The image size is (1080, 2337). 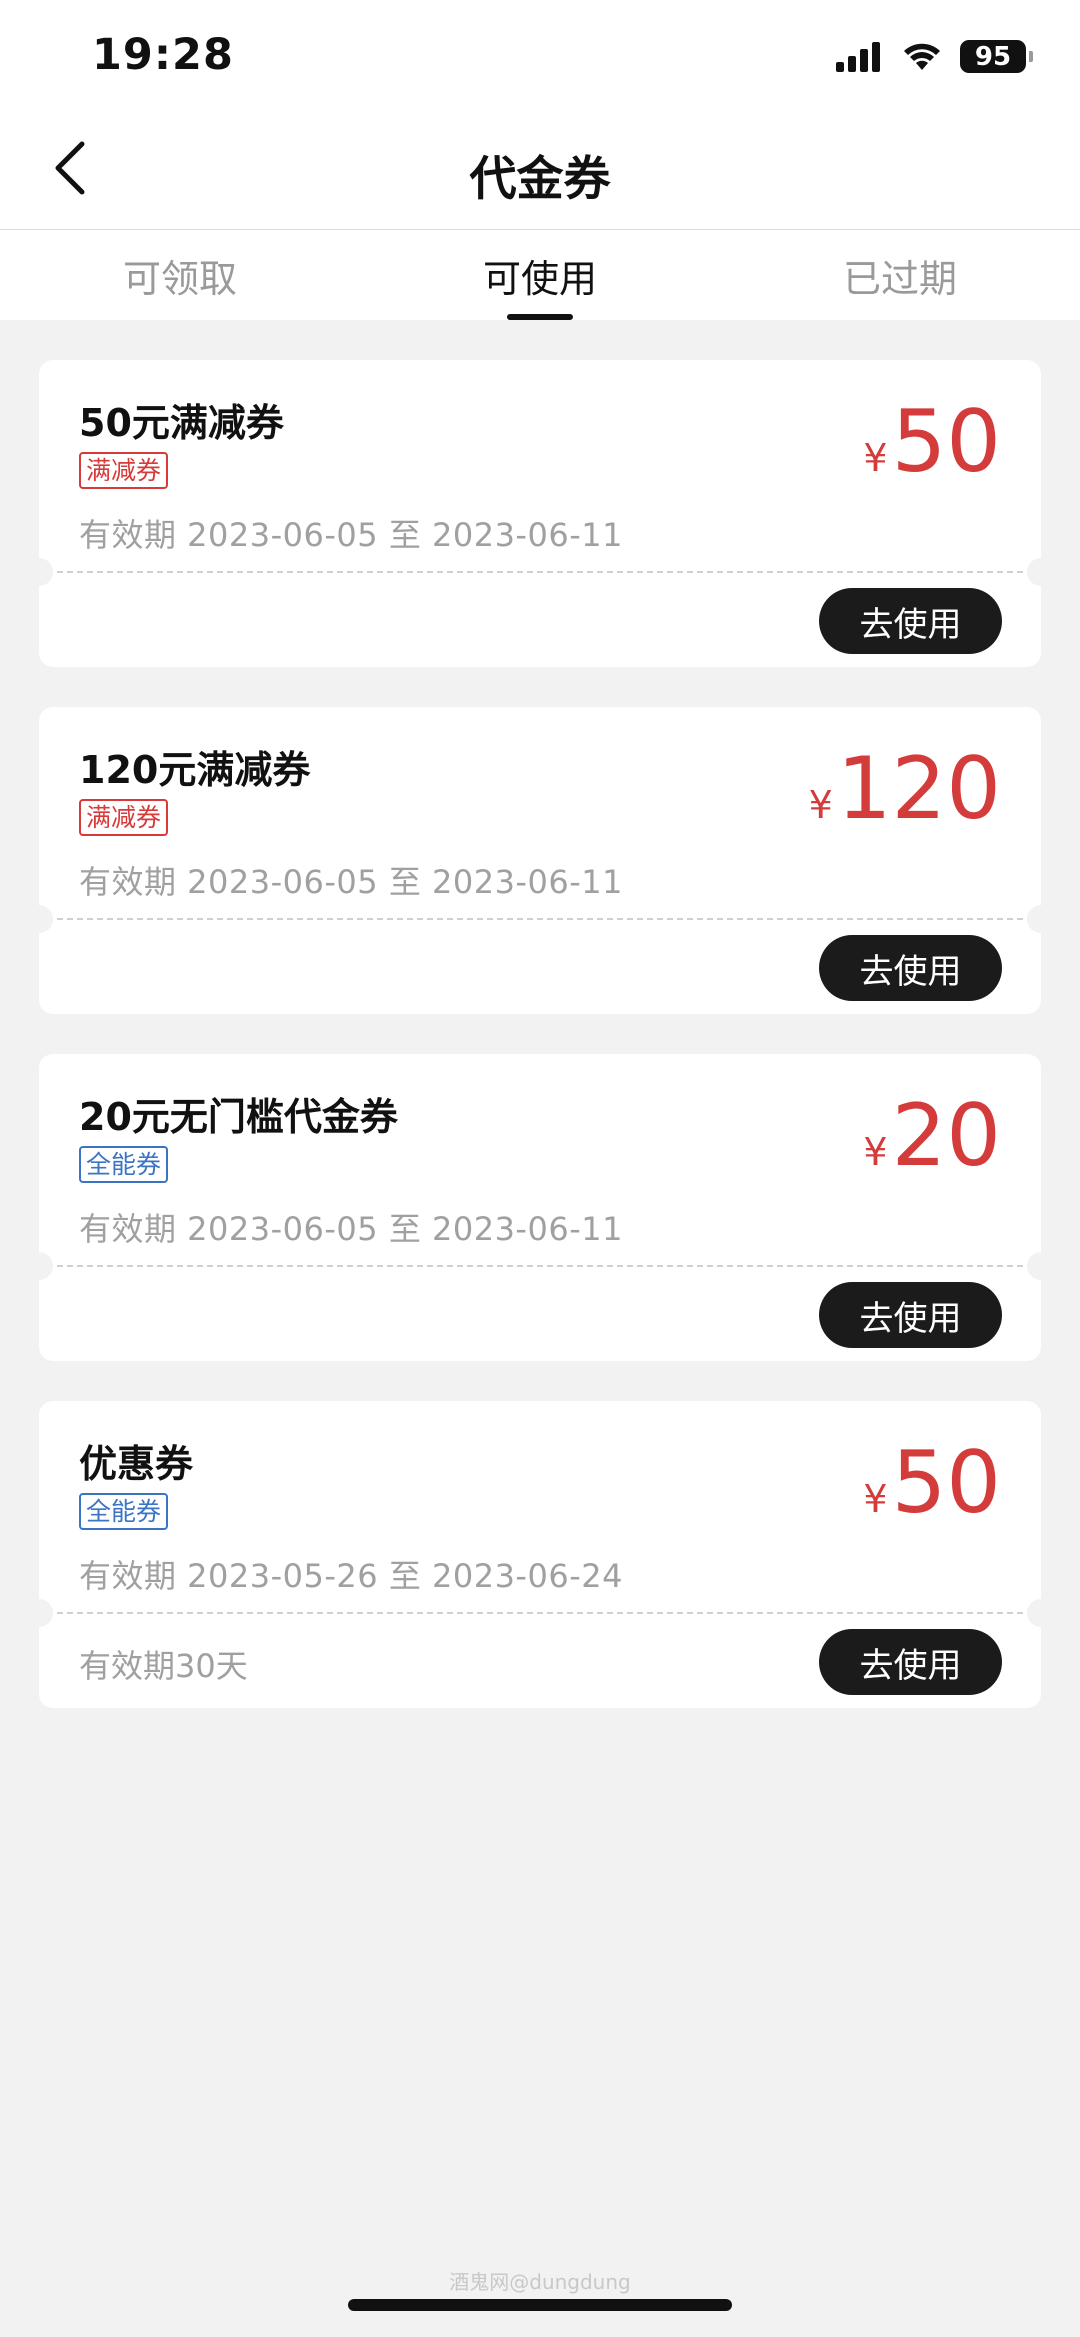 What do you see at coordinates (858, 56) in the screenshot?
I see `signal-icon` at bounding box center [858, 56].